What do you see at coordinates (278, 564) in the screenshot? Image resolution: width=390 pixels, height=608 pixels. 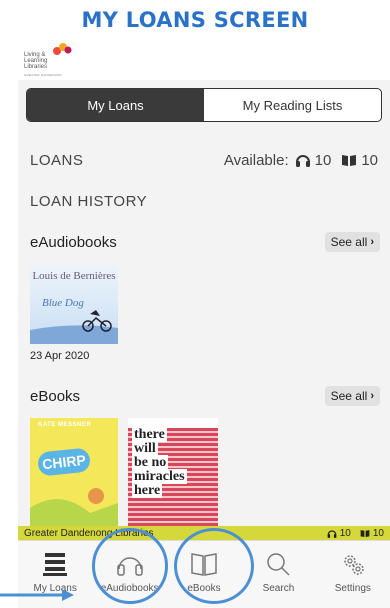 I see `search-icon` at bounding box center [278, 564].